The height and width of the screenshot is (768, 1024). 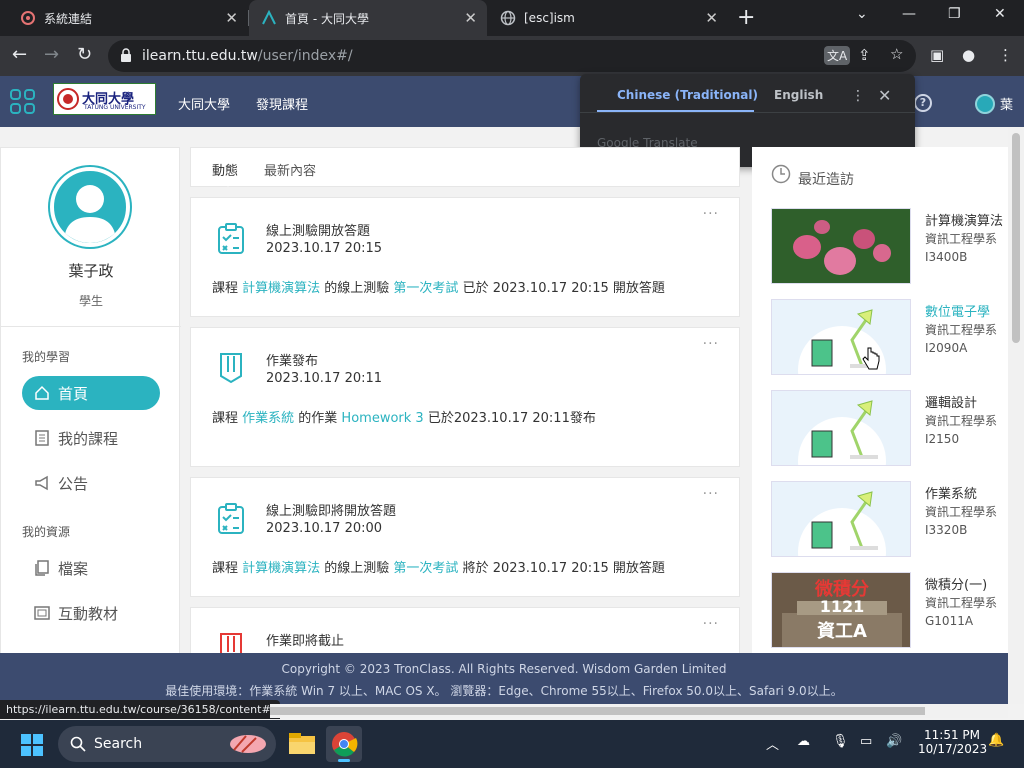 I want to click on course-code: I3400B, so click(x=946, y=257).